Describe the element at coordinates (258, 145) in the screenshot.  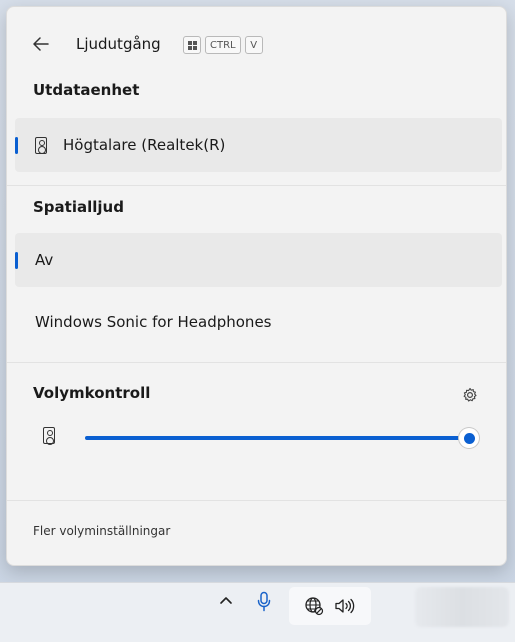
I see `output-device-item: Högtalare (Realtek(R)` at that location.